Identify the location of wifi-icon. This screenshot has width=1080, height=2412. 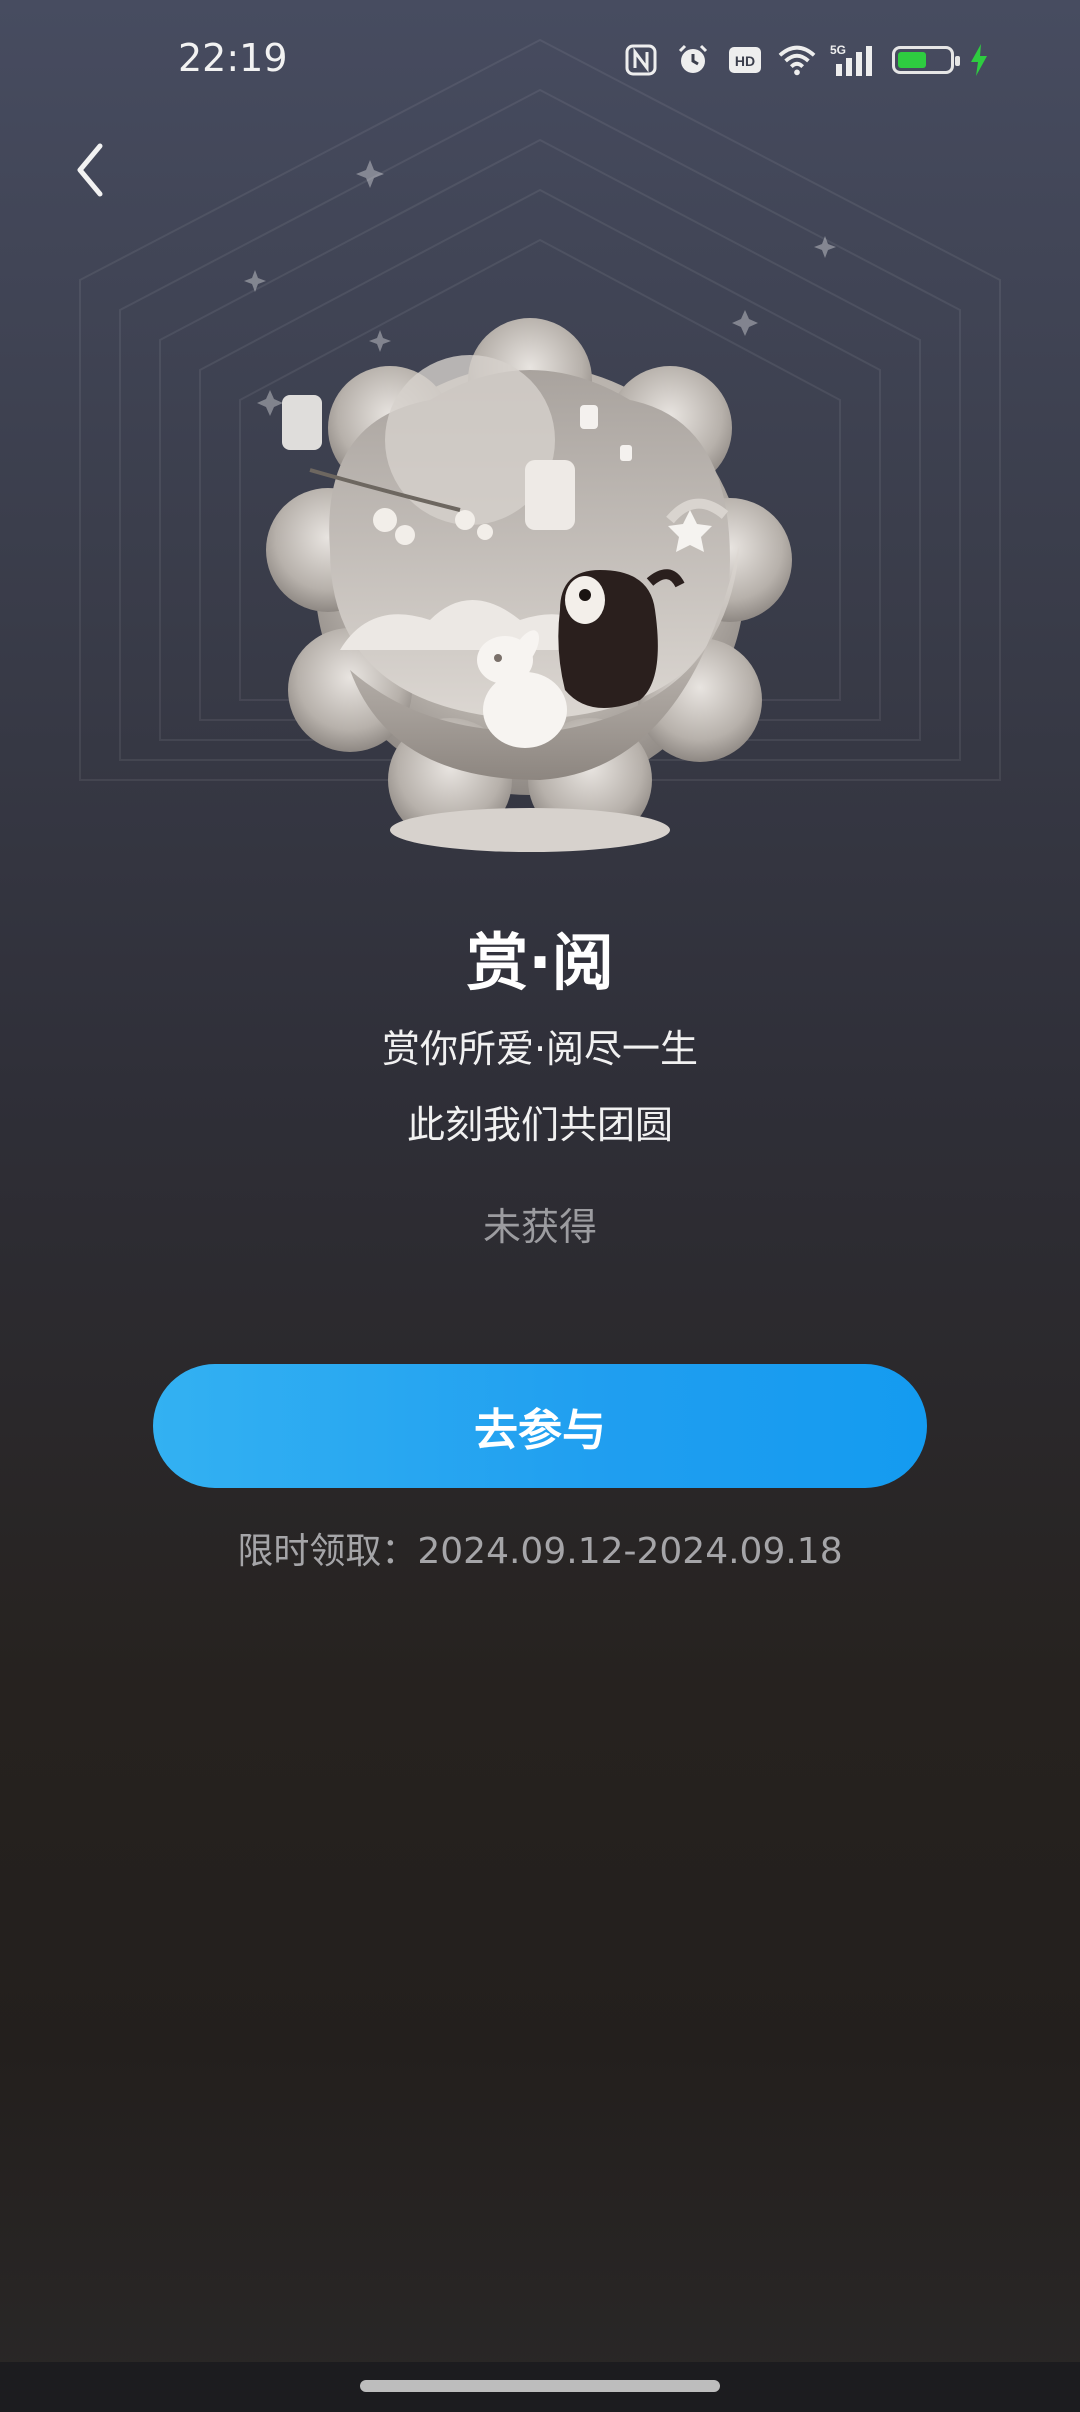
(797, 60).